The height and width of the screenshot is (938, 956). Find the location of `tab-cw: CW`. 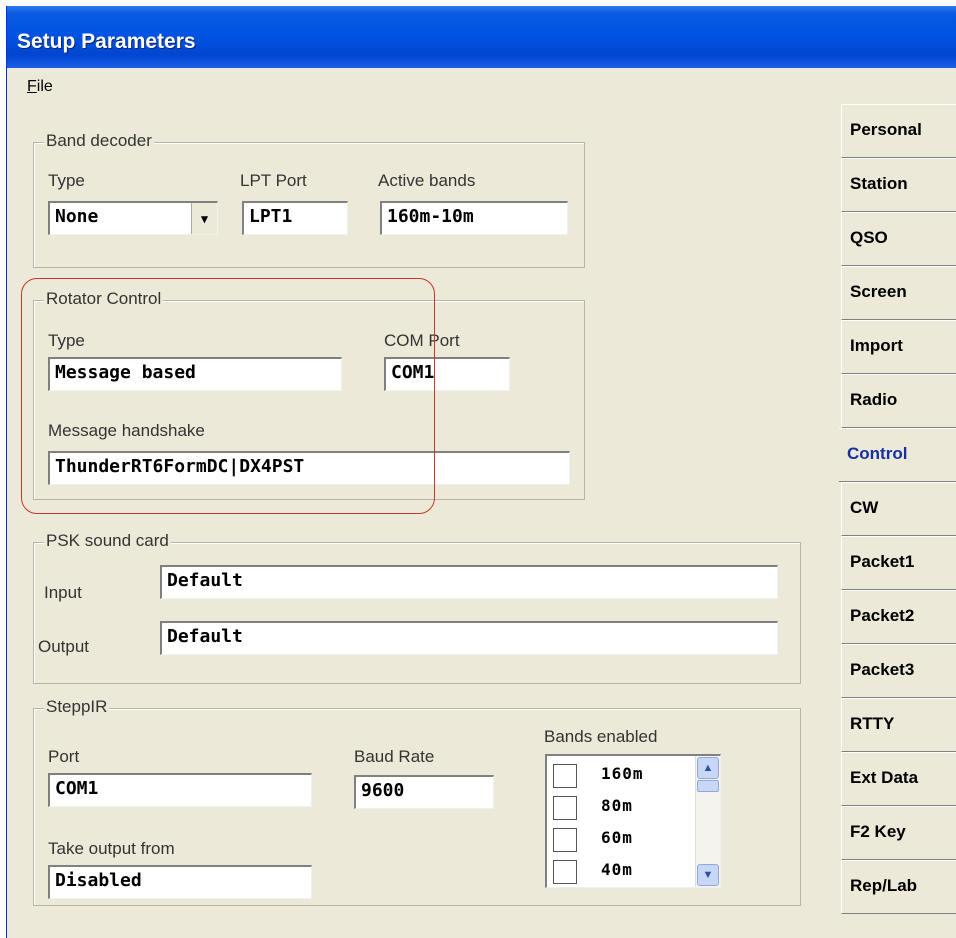

tab-cw: CW is located at coordinates (898, 509).